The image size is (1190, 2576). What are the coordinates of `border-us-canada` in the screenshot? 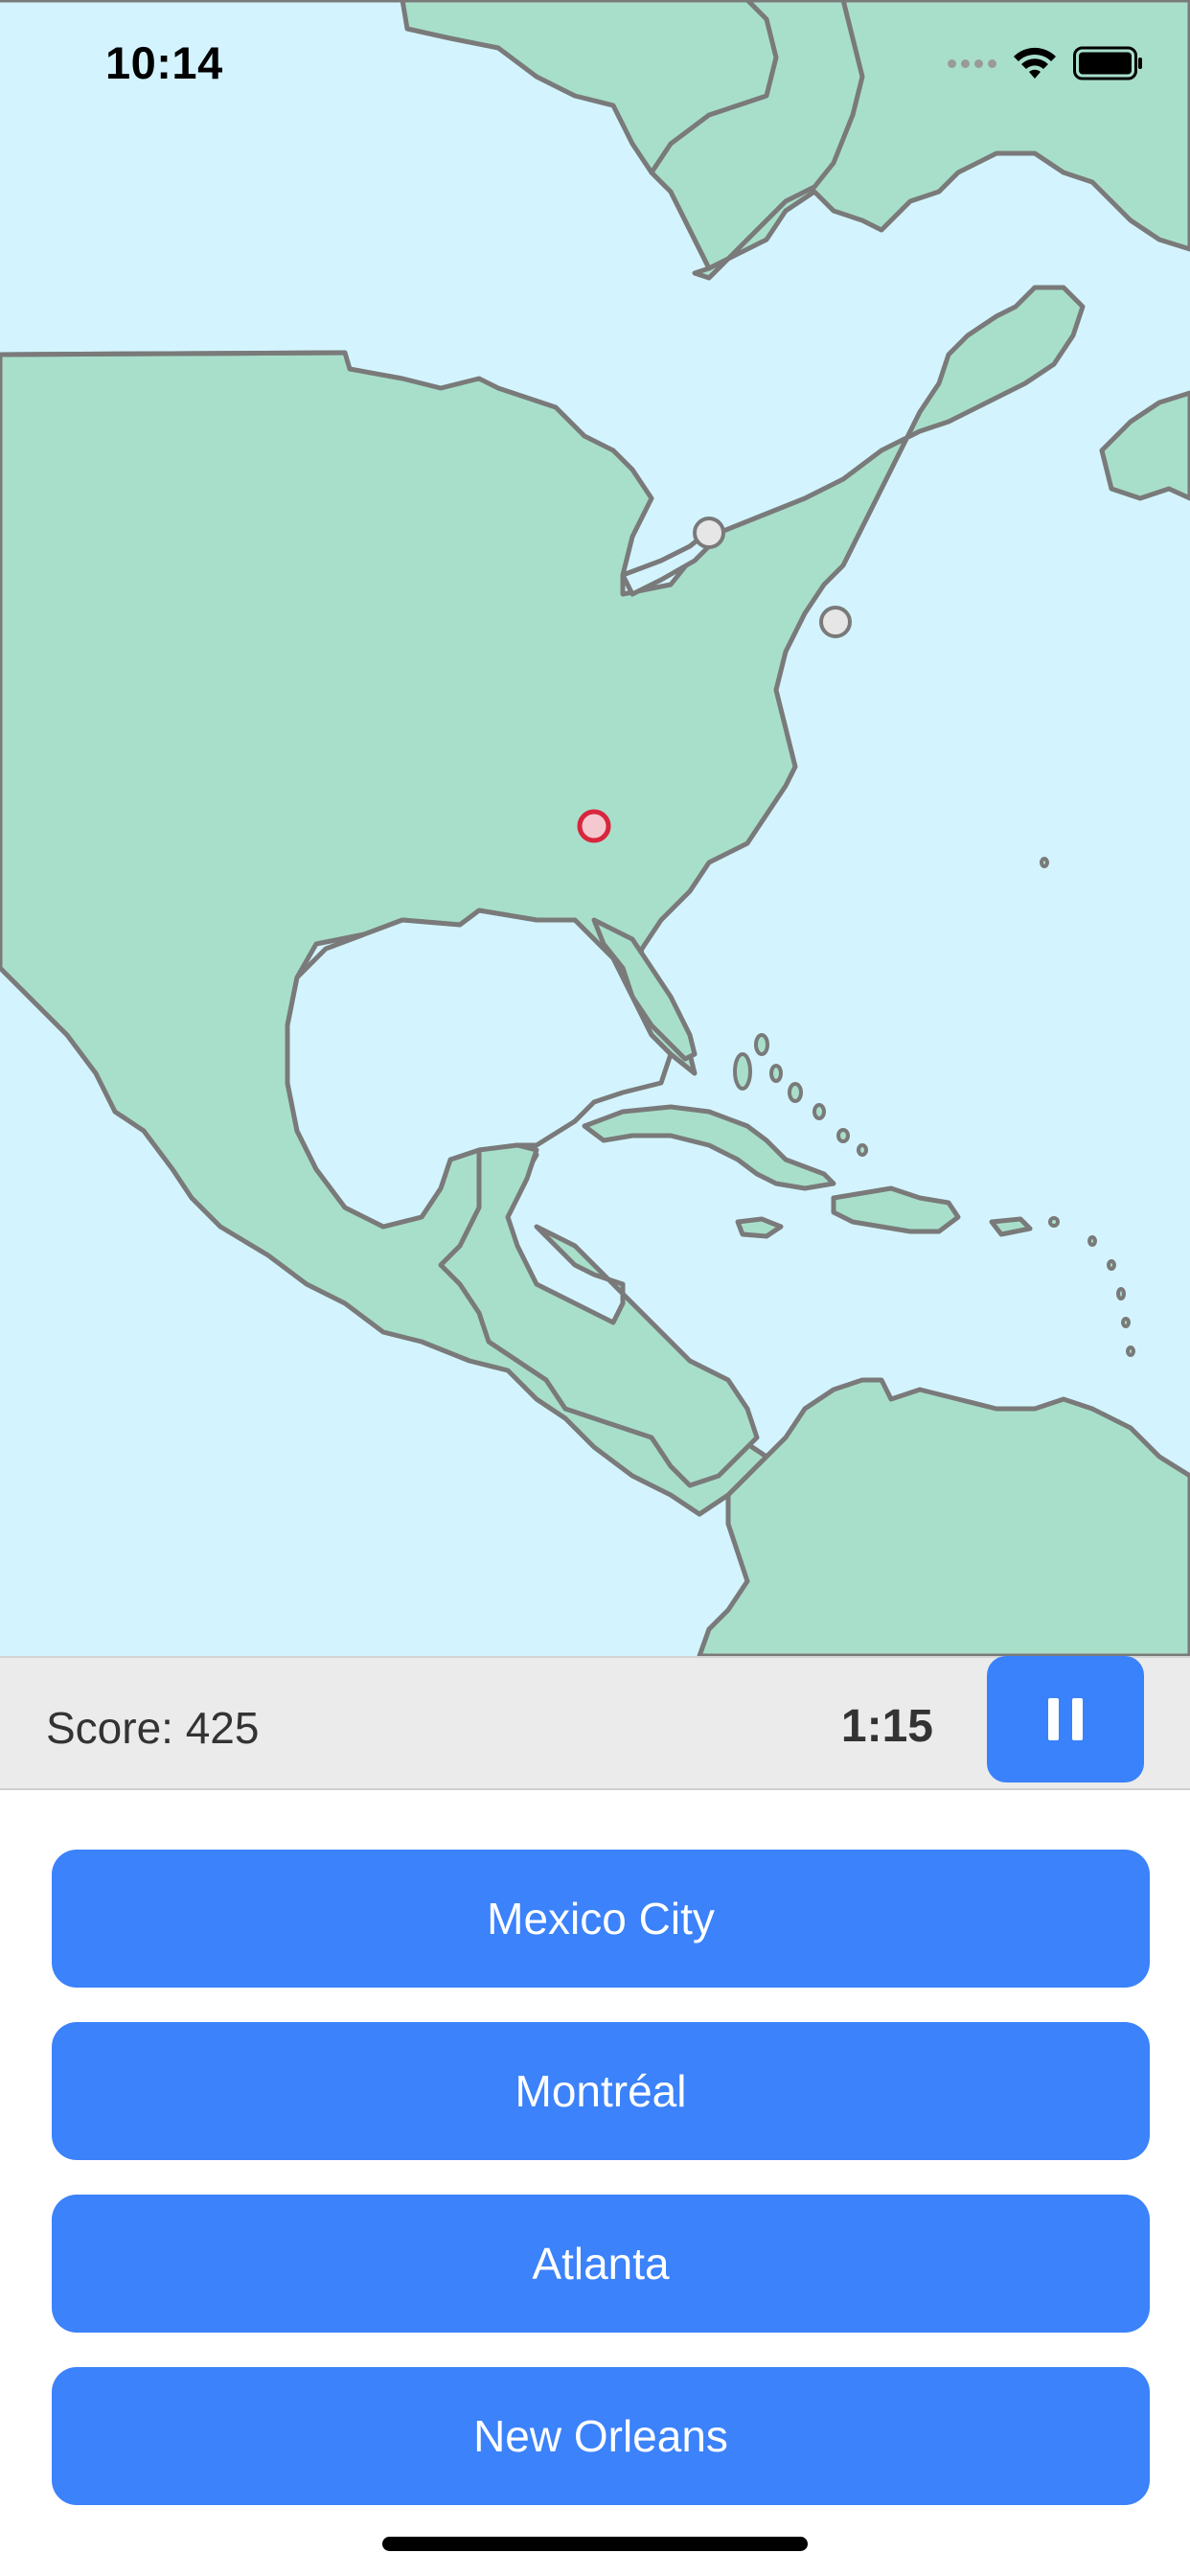 It's located at (173, 353).